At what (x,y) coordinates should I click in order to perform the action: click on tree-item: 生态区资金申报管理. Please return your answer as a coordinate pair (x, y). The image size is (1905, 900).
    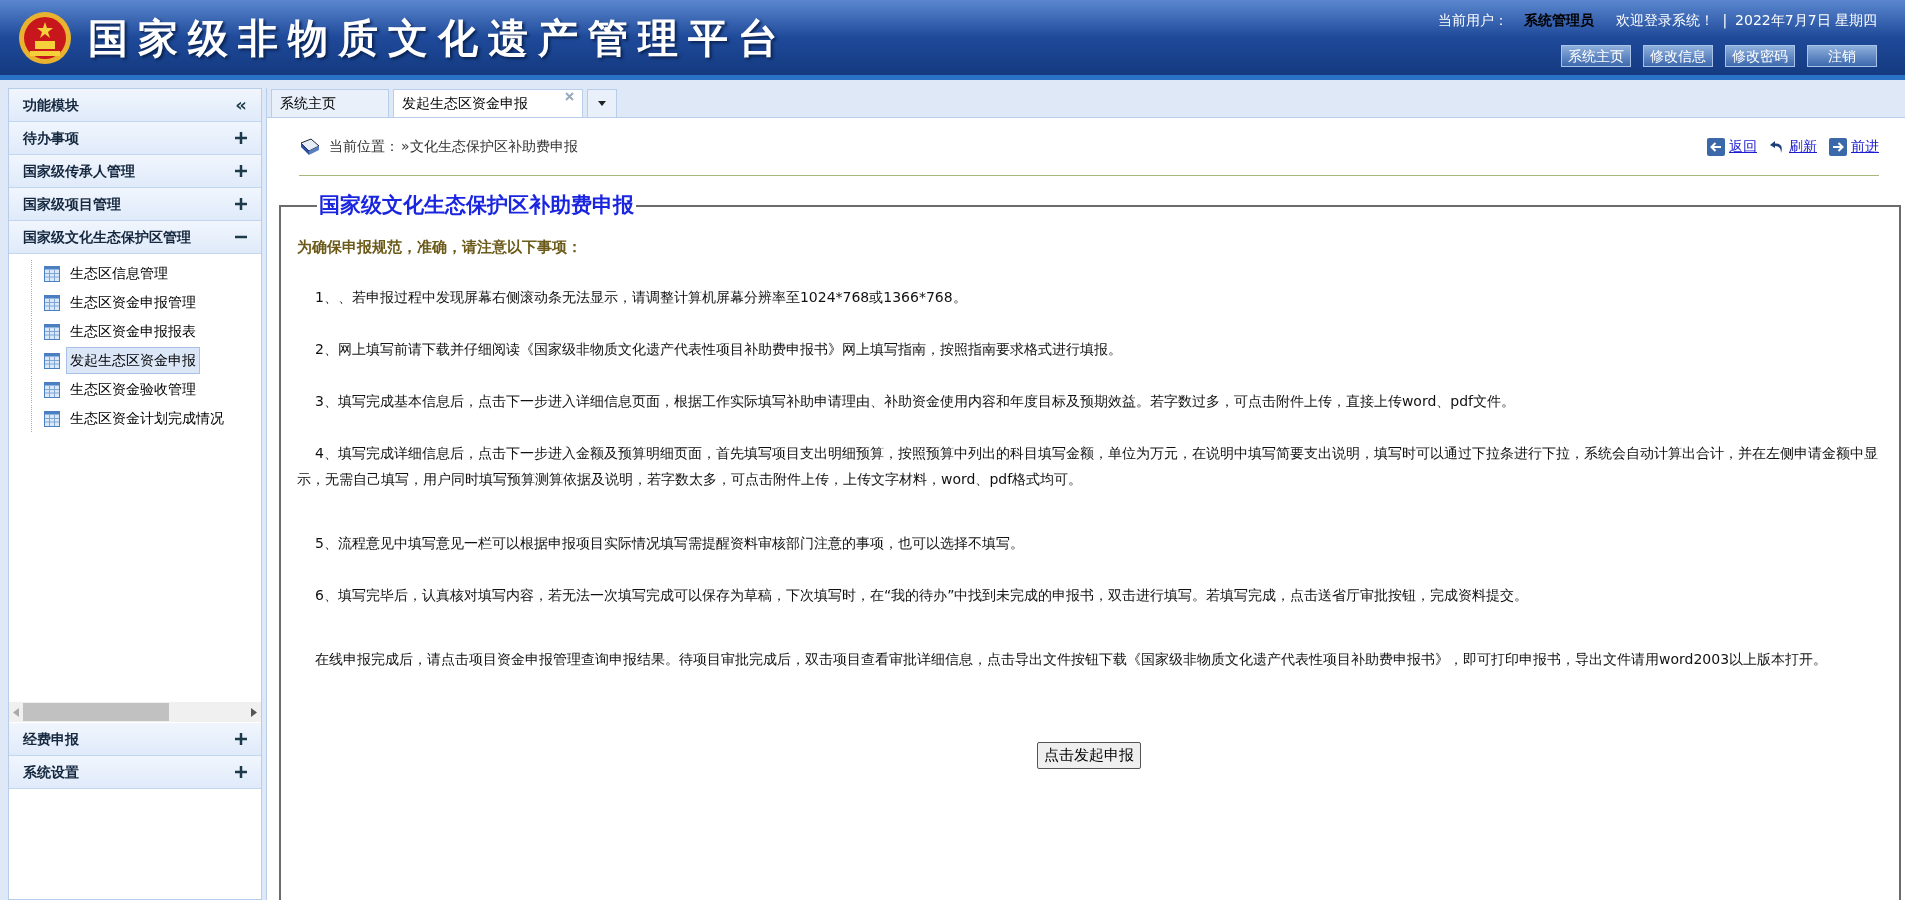
    Looking at the image, I should click on (133, 302).